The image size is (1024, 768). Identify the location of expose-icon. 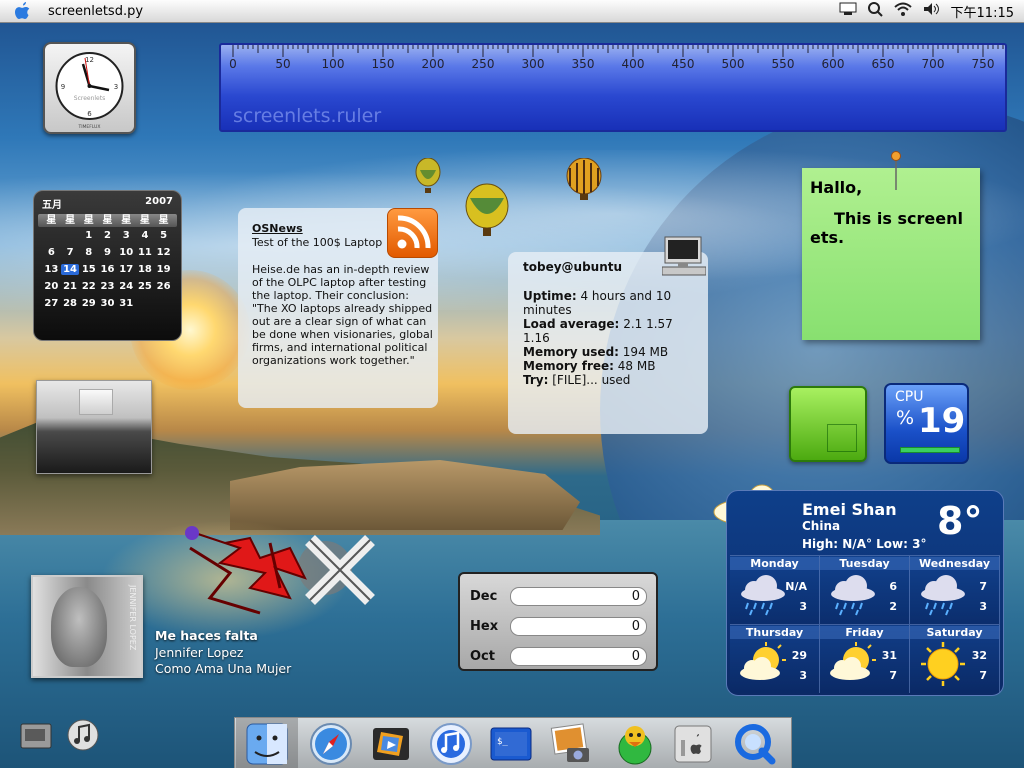
(36, 738).